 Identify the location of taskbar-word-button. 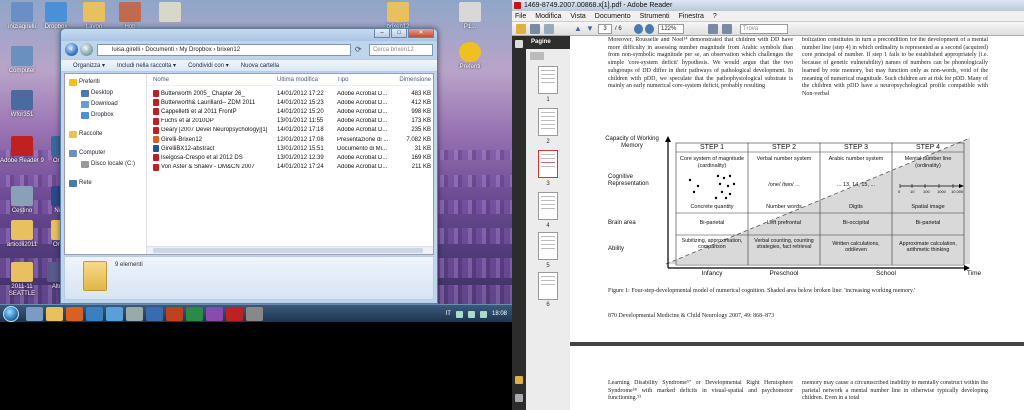
(154, 314).